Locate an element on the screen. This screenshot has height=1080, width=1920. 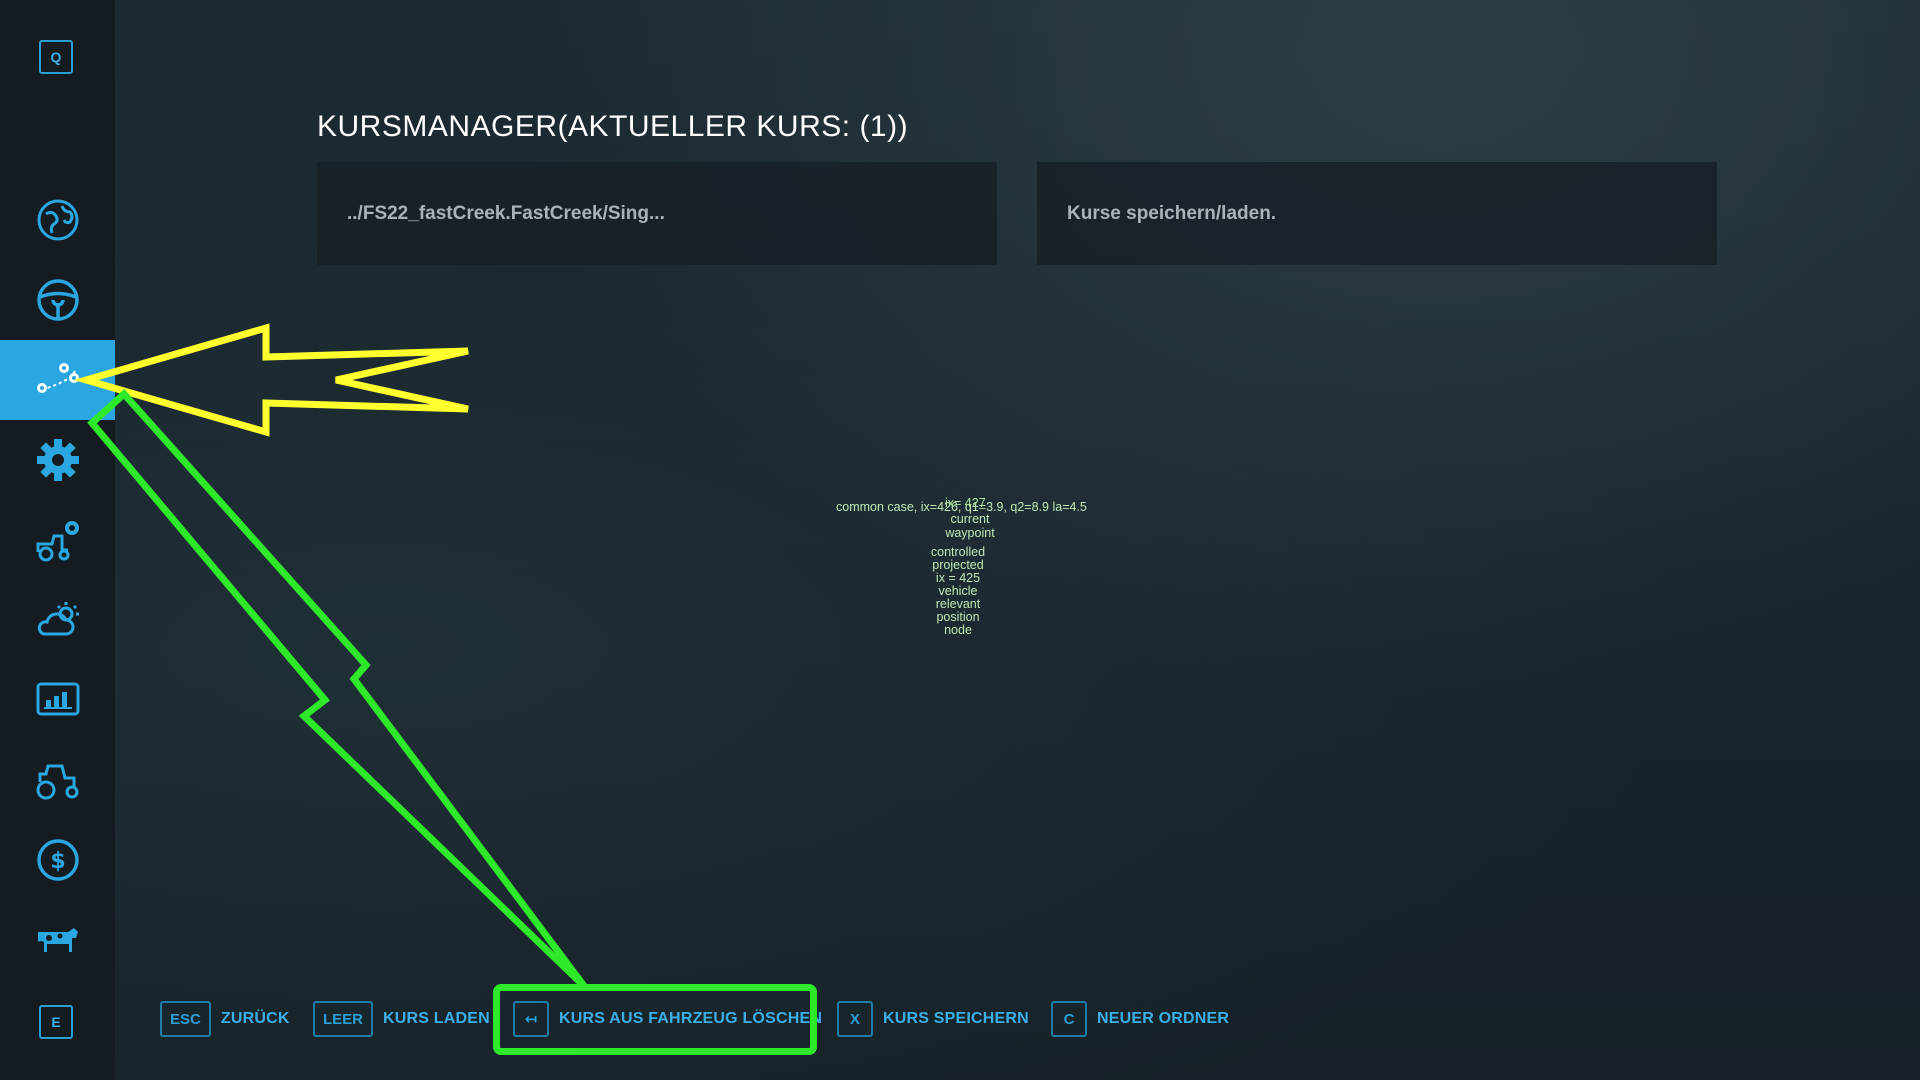
load-course-label: KURS LADEN is located at coordinates (436, 1018).